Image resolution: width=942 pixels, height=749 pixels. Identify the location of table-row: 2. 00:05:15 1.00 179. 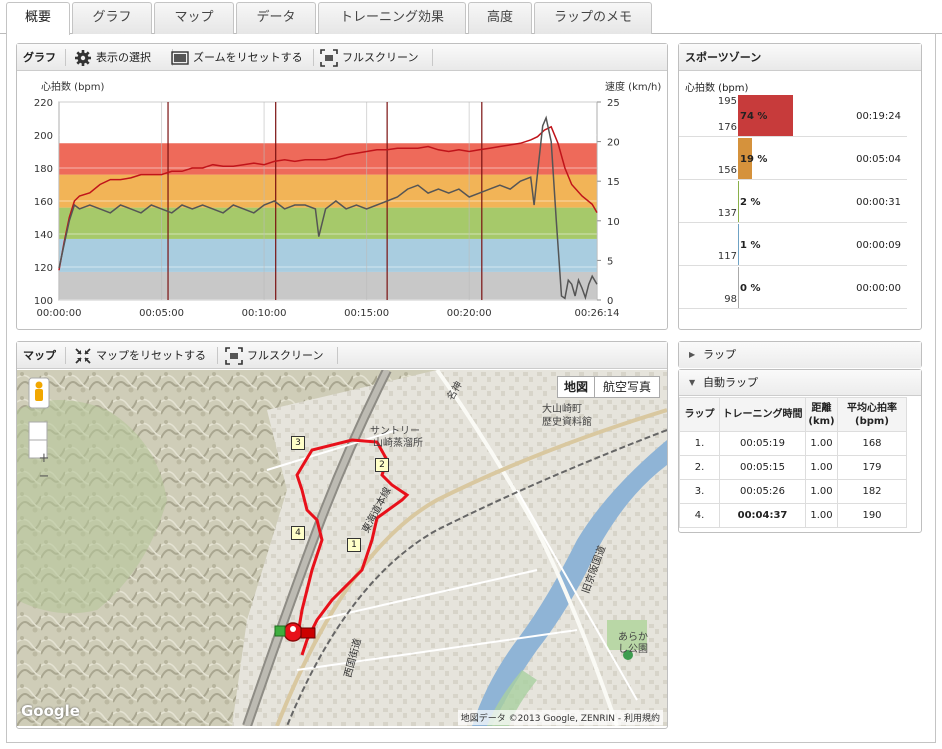
(793, 467).